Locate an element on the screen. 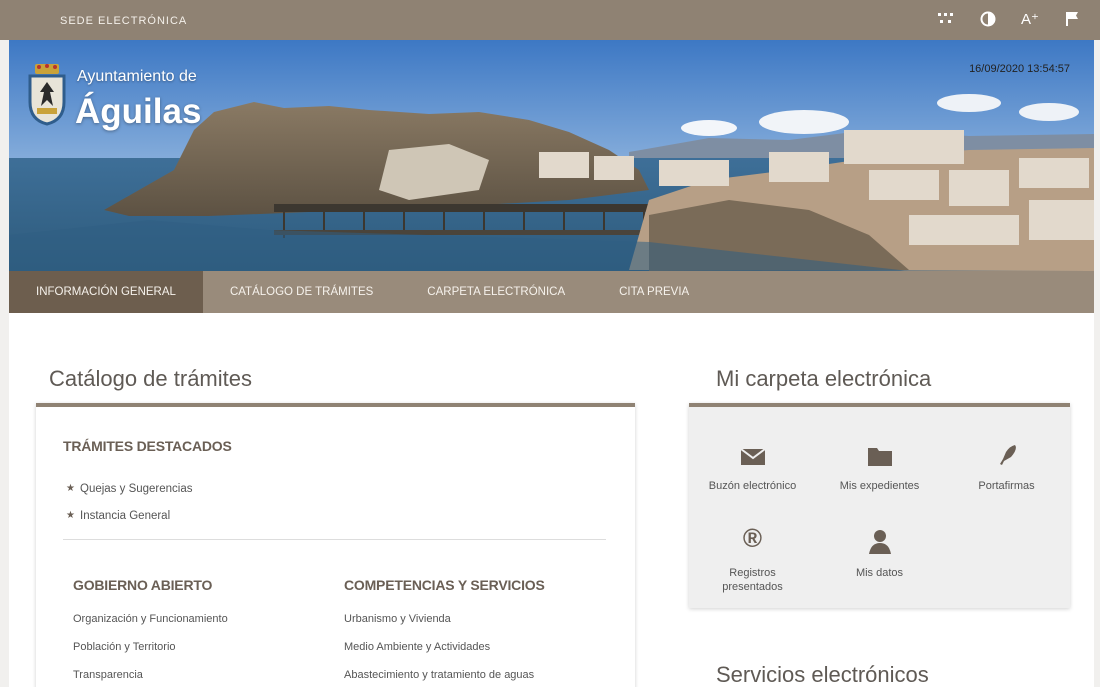 The height and width of the screenshot is (687, 1100). flag-icon-graphic is located at coordinates (1072, 19).